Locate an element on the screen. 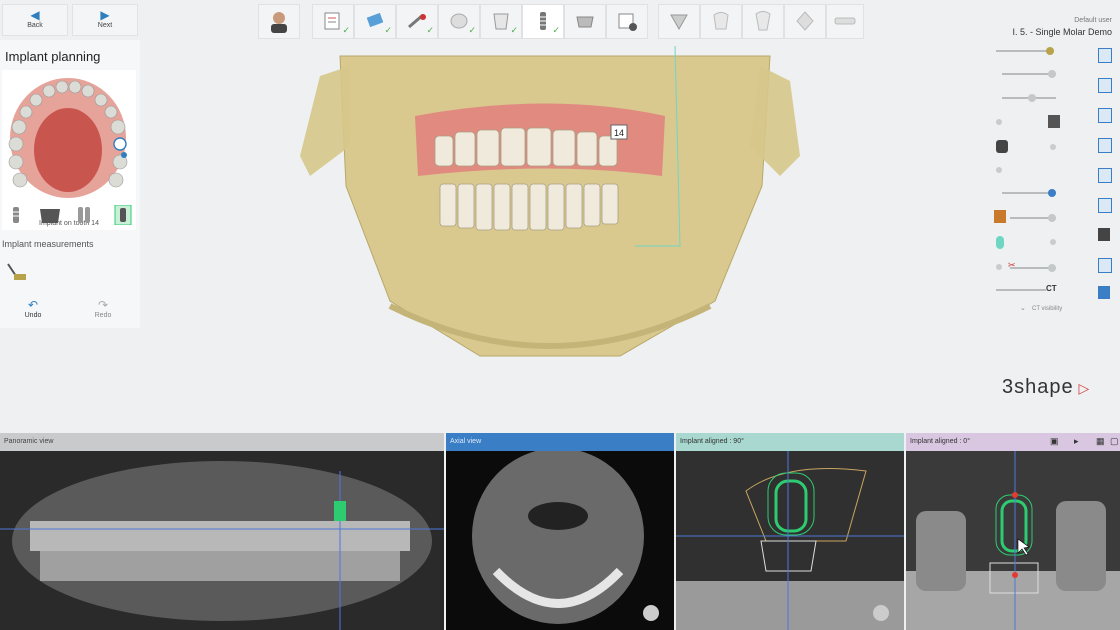 Image resolution: width=1120 pixels, height=630 pixels. drill-icon is located at coordinates (679, 22).